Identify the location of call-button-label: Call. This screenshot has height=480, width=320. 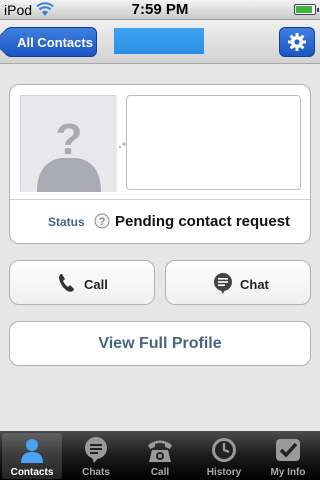
(96, 284).